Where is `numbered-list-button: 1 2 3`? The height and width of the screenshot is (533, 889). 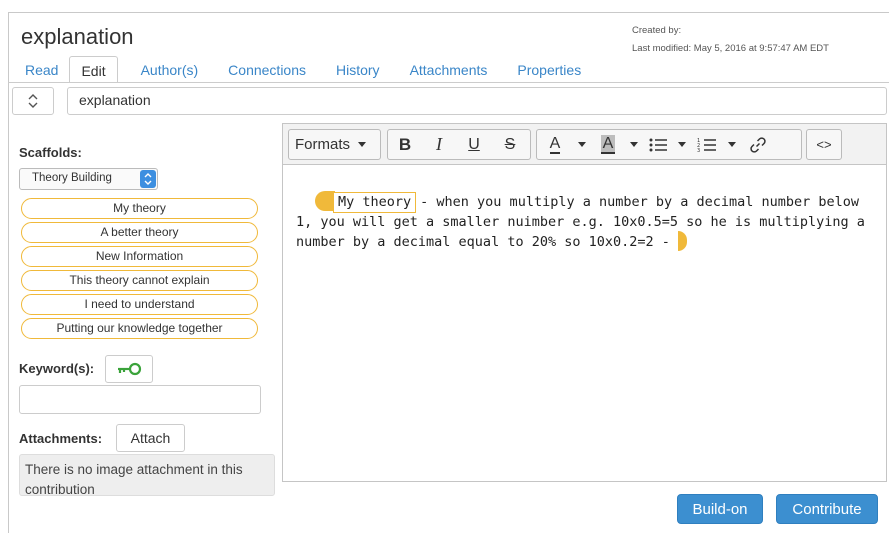
numbered-list-button: 1 2 3 is located at coordinates (707, 144).